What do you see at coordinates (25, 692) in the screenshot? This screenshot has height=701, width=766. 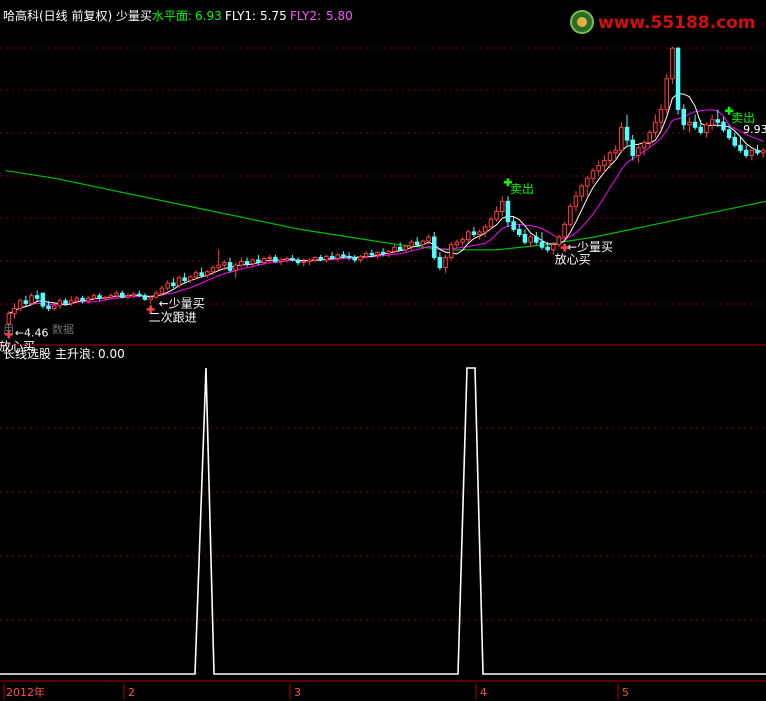 I see `time-axis-label: 2012年` at bounding box center [25, 692].